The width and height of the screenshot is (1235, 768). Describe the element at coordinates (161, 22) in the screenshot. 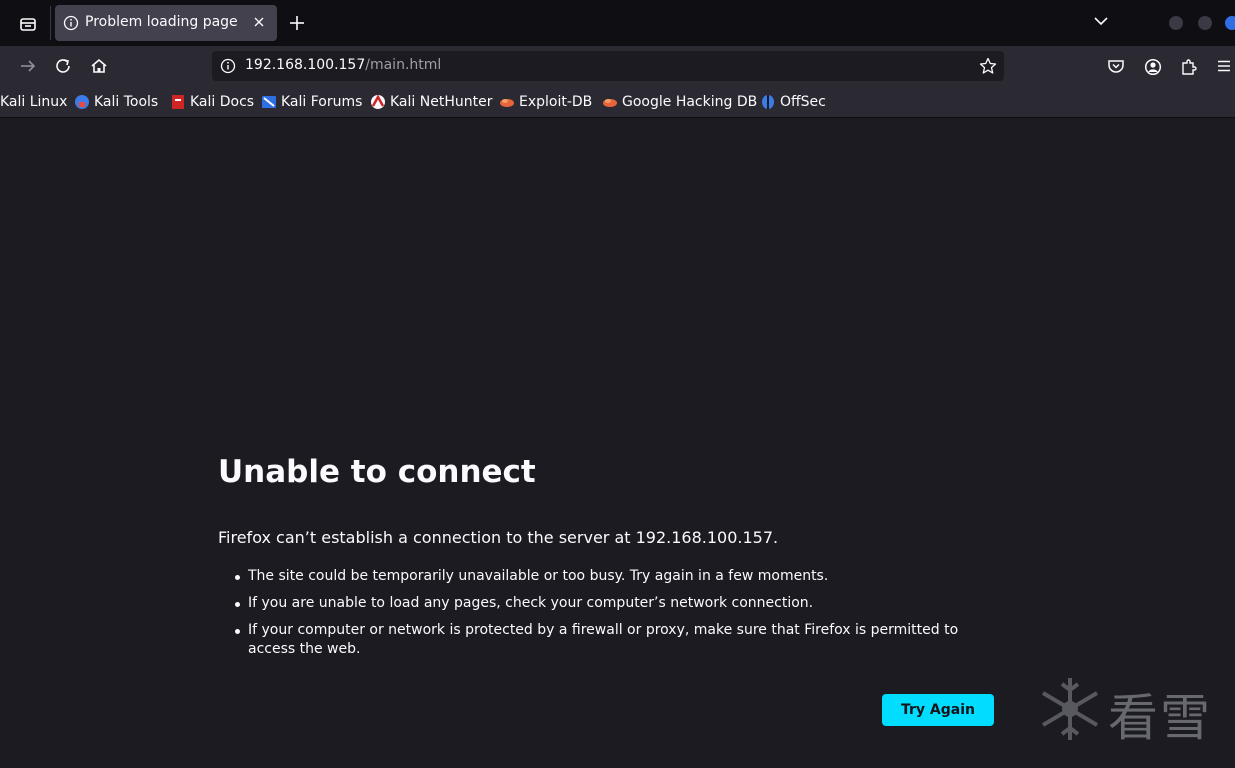

I see `tab-title: Problem loading page` at that location.